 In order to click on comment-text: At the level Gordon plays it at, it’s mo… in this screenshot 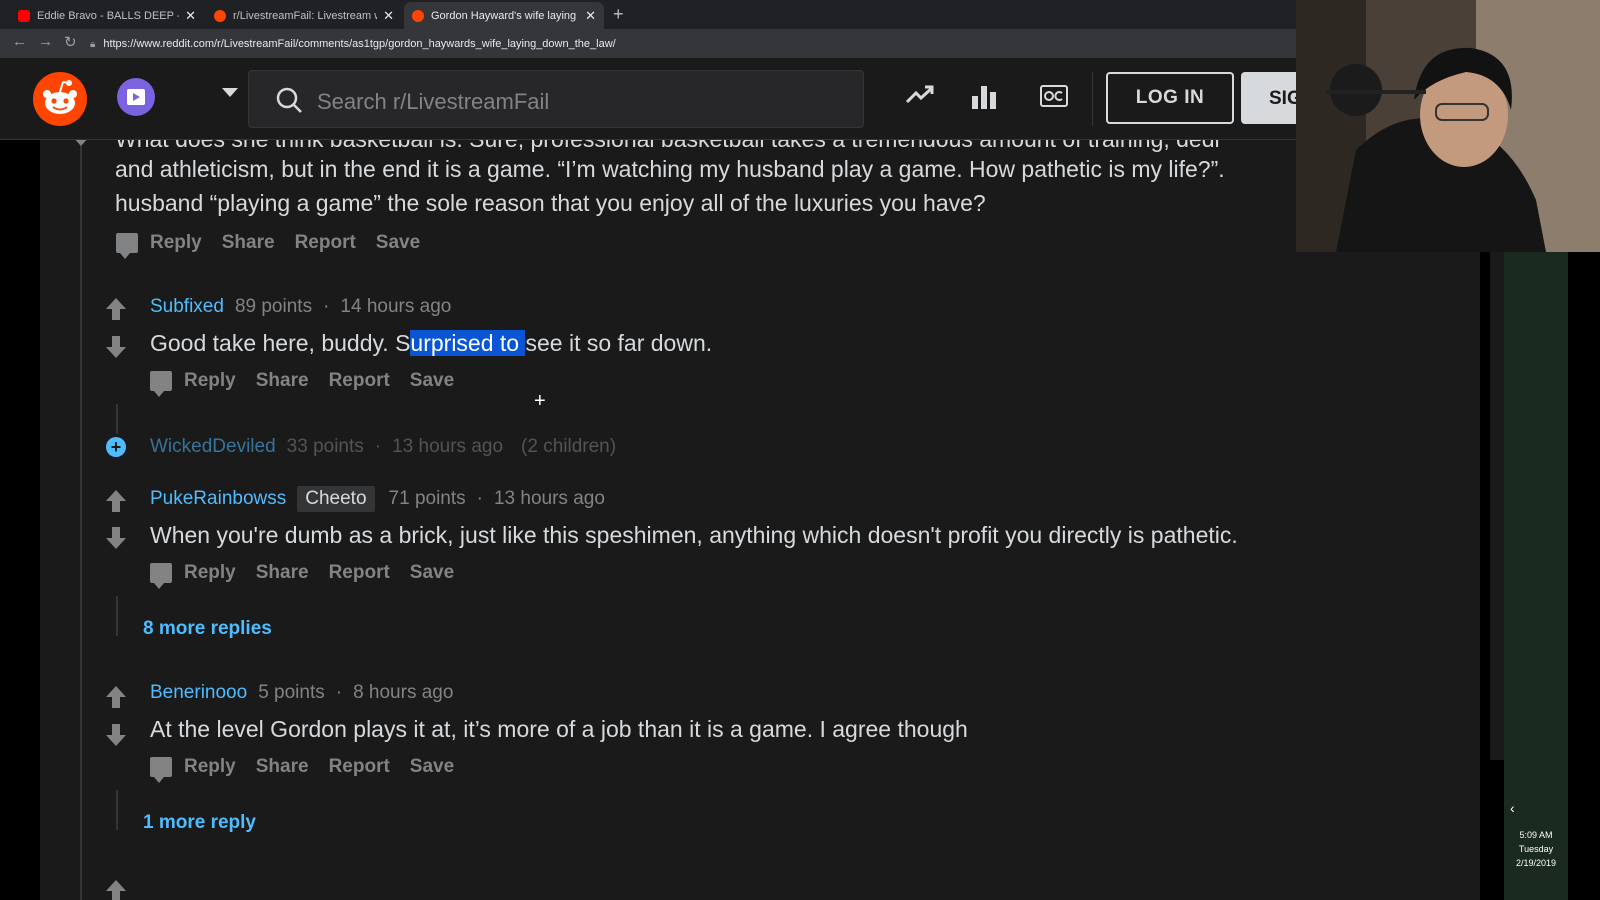, I will do `click(559, 729)`.